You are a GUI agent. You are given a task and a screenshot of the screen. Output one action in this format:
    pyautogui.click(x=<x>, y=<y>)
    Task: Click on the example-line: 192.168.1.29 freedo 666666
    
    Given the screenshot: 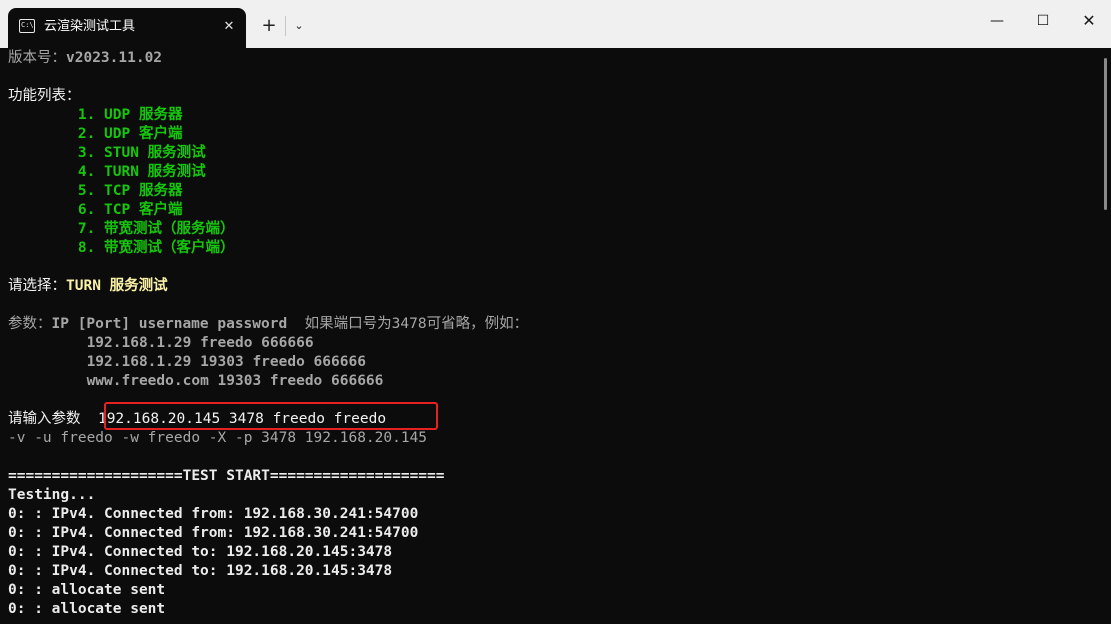 What is the action you would take?
    pyautogui.click(x=200, y=343)
    